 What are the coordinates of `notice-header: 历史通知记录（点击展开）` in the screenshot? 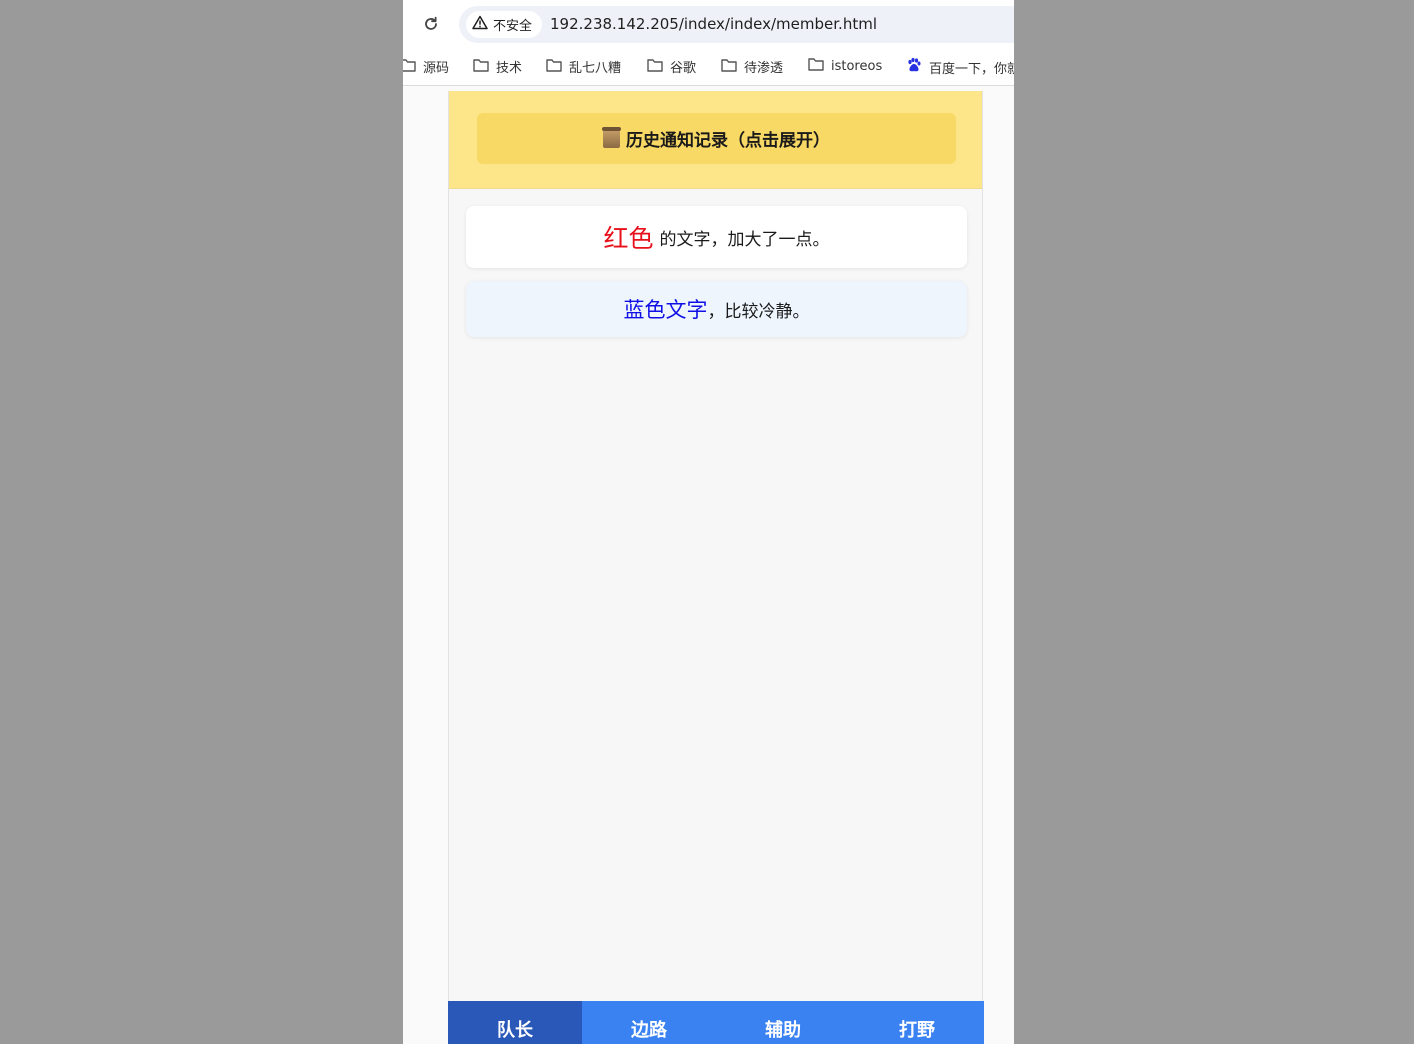 It's located at (715, 140).